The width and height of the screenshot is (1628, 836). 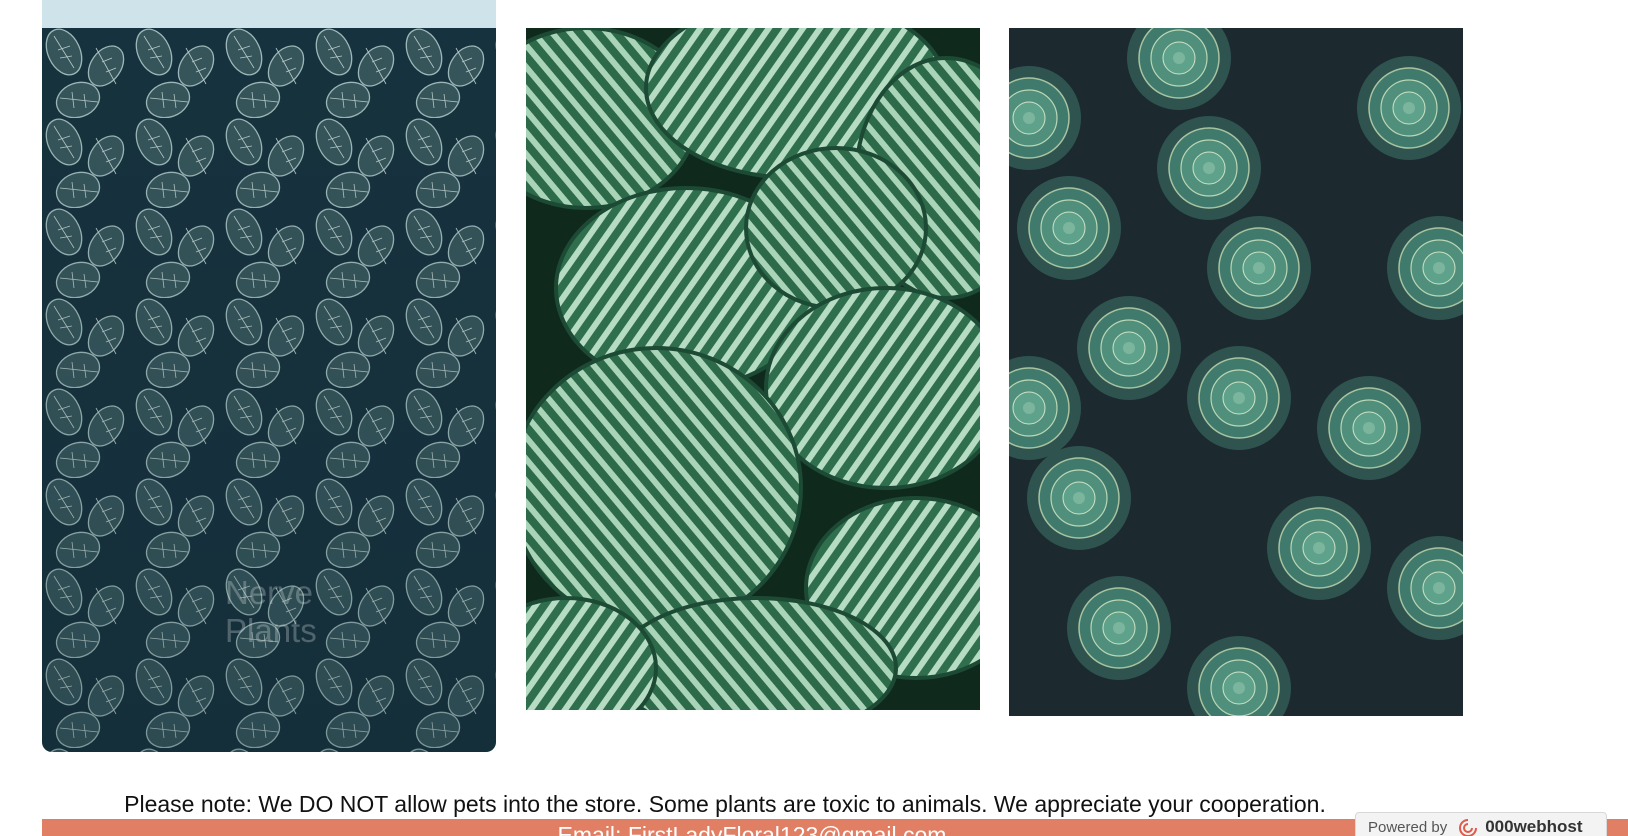 I want to click on powered-by-label: Powered by, so click(x=1408, y=827).